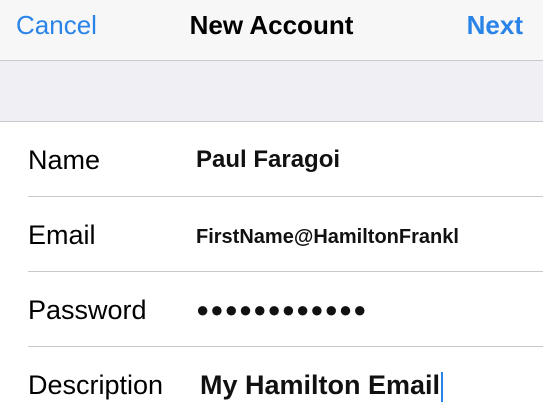 The height and width of the screenshot is (418, 543). I want to click on name-label: Name, so click(64, 160).